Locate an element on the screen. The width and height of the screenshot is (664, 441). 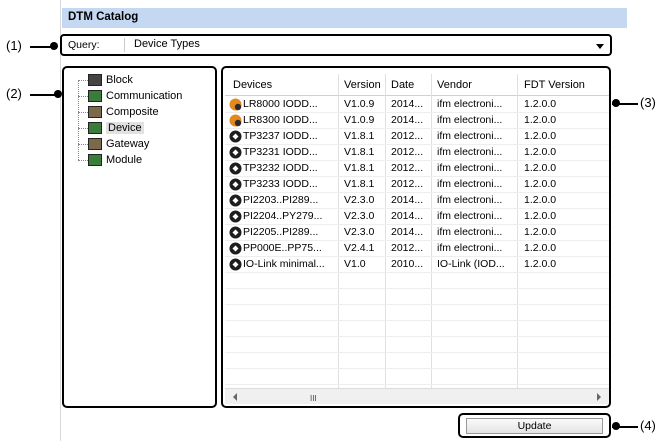
callout-4-dot is located at coordinates (616, 426).